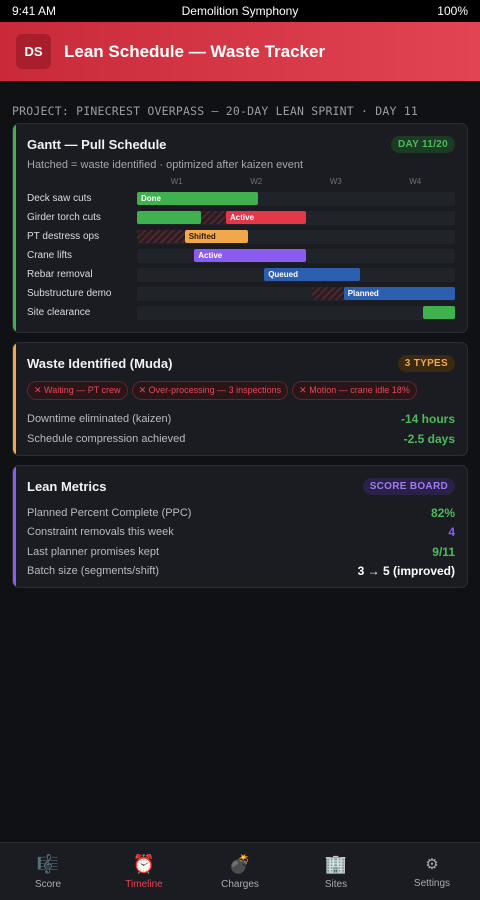  I want to click on gantt-track: Shifted, so click(296, 236).